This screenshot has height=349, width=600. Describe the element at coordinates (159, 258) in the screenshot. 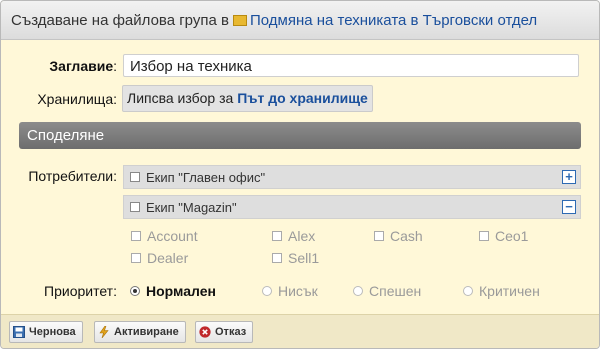

I see `member-dealer: Dealer` at that location.